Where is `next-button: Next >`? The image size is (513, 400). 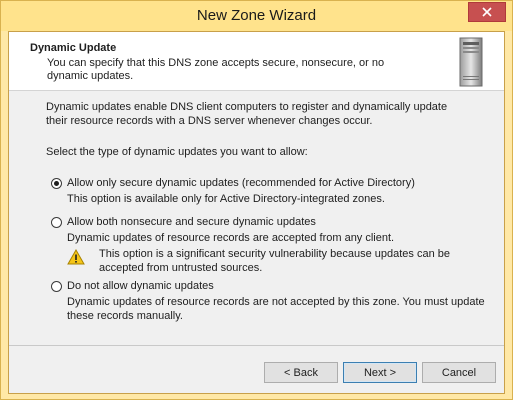
next-button: Next > is located at coordinates (380, 372).